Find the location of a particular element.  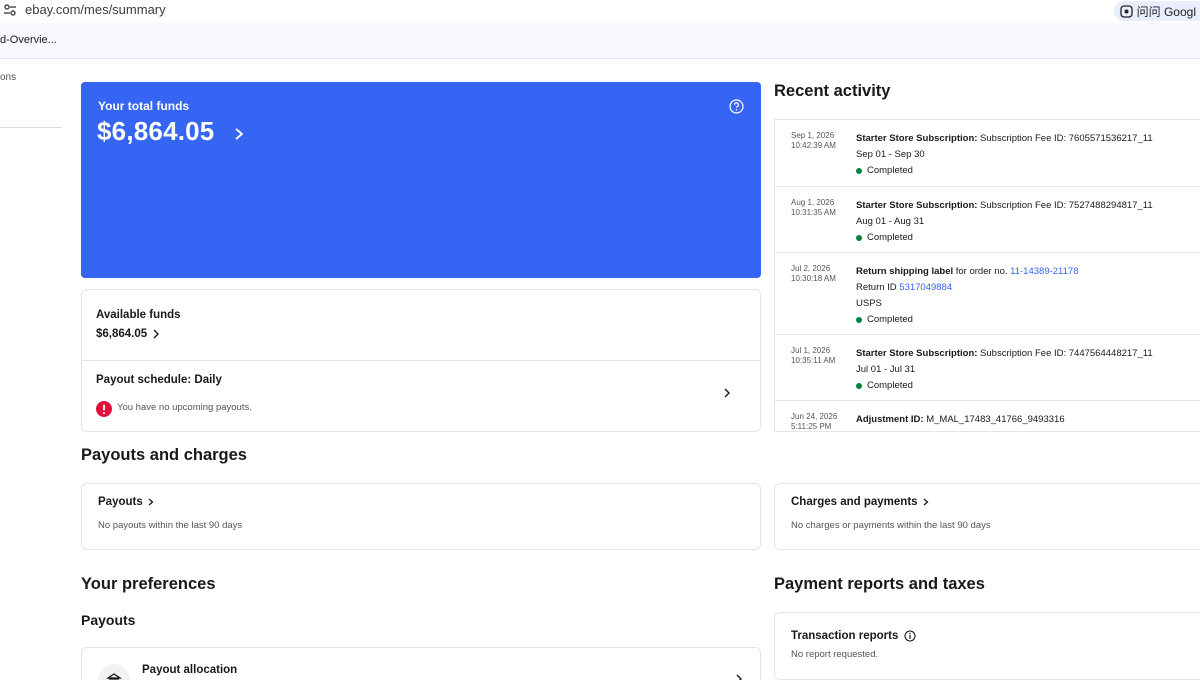

address-bar: ebay.com/mes/summary 问问 Googl is located at coordinates (600, 11).